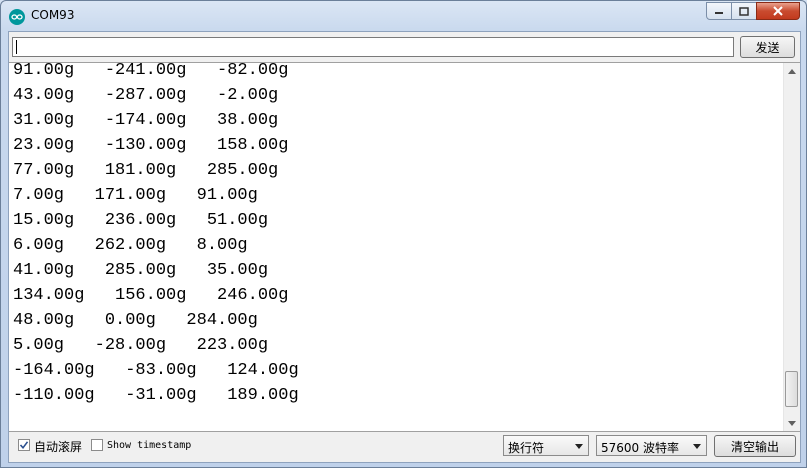 This screenshot has width=807, height=468. Describe the element at coordinates (151, 145) in the screenshot. I see `output-line: 23.00g -130.00g 158.00g` at that location.